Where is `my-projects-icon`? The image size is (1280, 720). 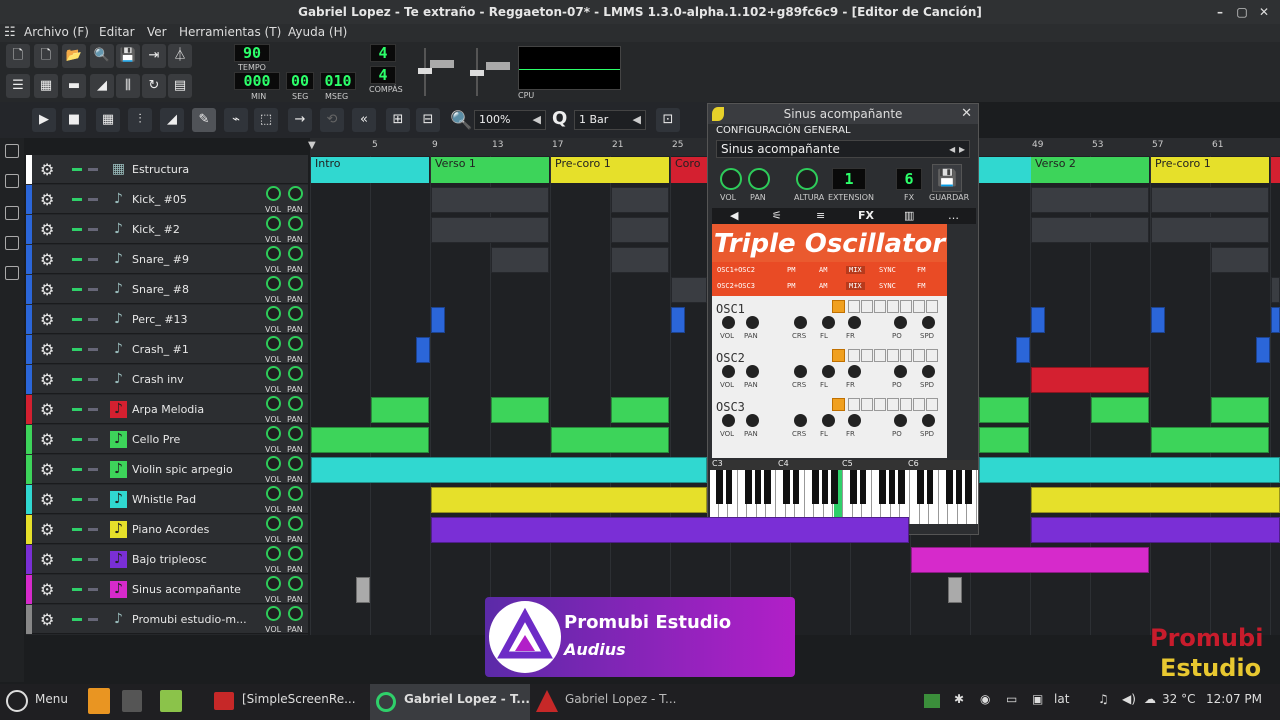 my-projects-icon is located at coordinates (12, 151).